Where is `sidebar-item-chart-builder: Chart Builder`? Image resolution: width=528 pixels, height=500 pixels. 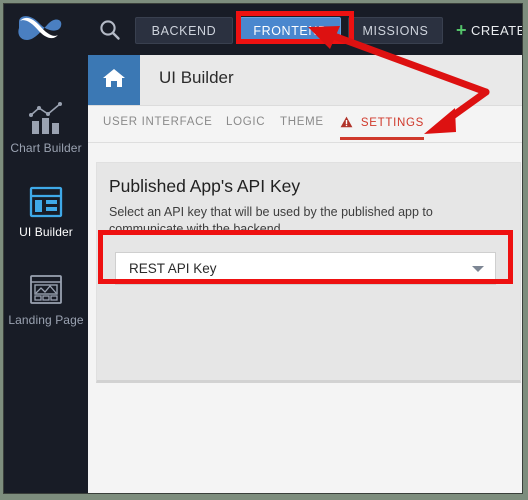
sidebar-item-chart-builder: Chart Builder is located at coordinates (46, 126).